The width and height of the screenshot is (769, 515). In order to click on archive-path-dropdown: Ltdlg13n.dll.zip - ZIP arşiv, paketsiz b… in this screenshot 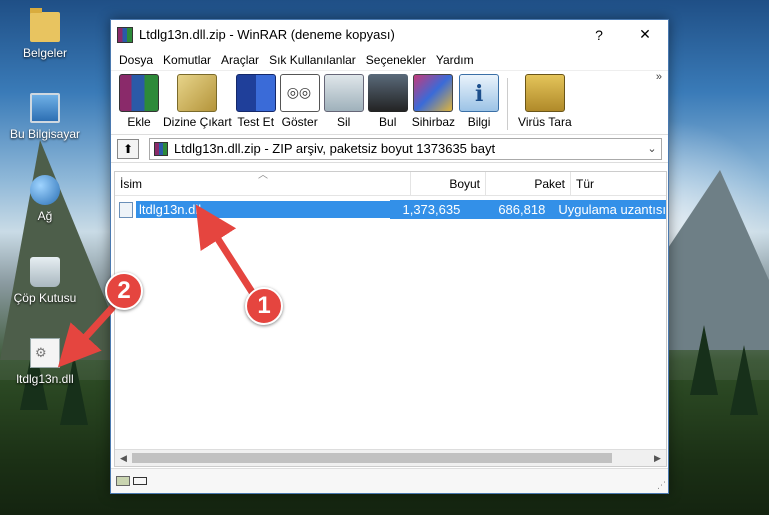, I will do `click(405, 148)`.